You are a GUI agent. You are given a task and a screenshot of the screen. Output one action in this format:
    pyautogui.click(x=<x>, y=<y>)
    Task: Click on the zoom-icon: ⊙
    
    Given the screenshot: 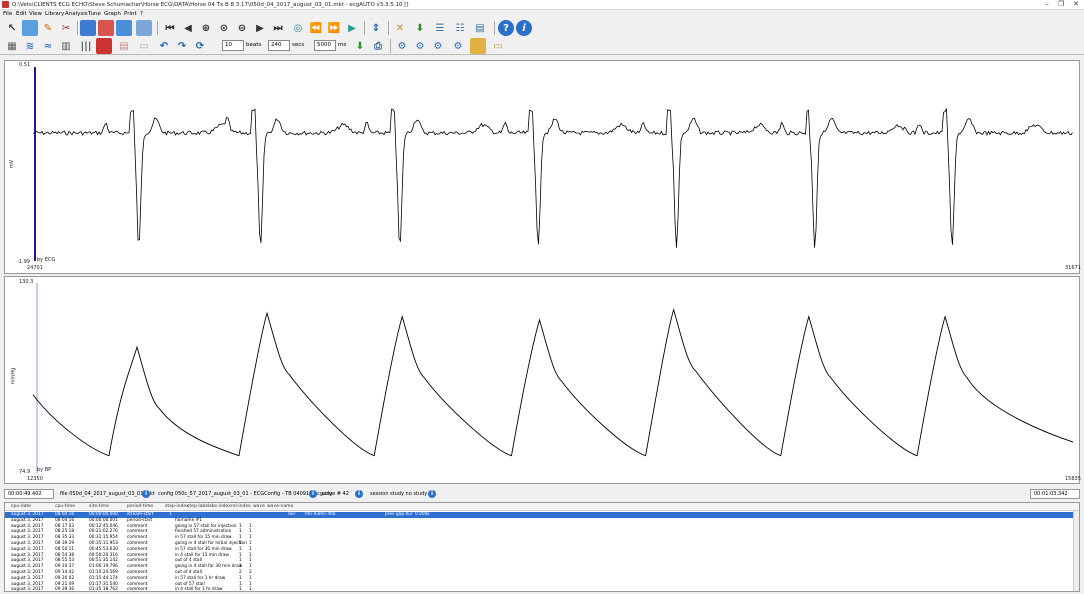 What is the action you would take?
    pyautogui.click(x=224, y=28)
    